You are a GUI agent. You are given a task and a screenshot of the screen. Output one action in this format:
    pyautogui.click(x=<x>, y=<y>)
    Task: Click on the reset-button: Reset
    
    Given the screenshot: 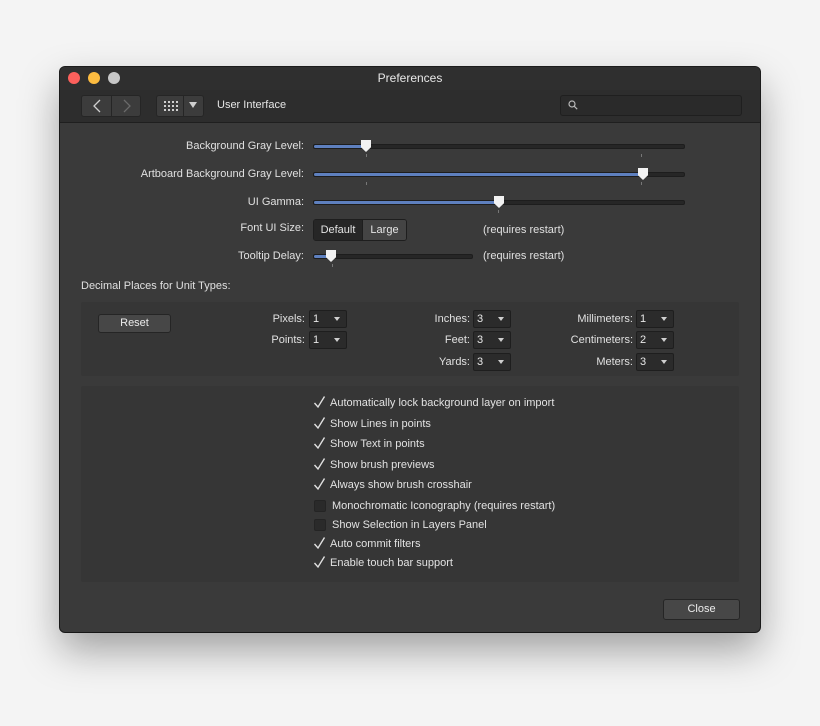 What is the action you would take?
    pyautogui.click(x=134, y=323)
    